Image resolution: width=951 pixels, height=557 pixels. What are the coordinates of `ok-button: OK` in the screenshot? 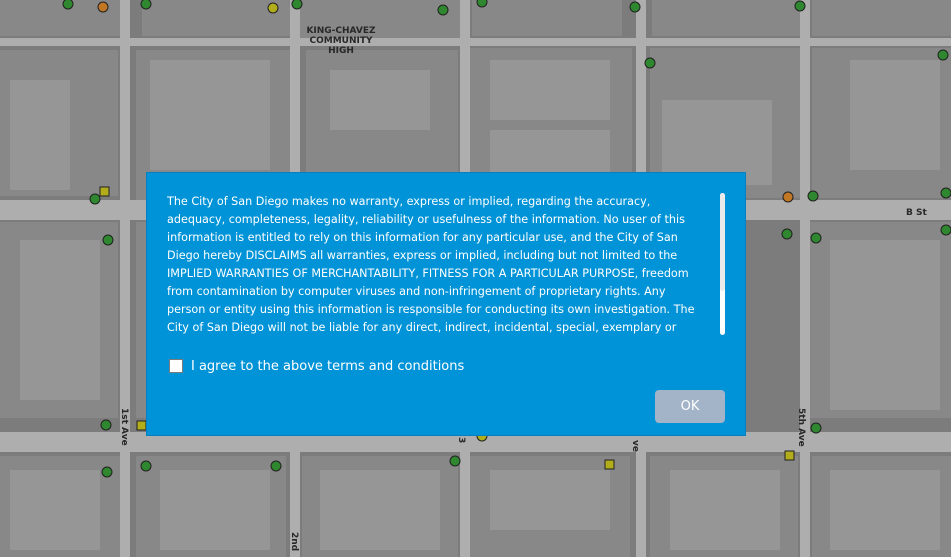 It's located at (690, 406).